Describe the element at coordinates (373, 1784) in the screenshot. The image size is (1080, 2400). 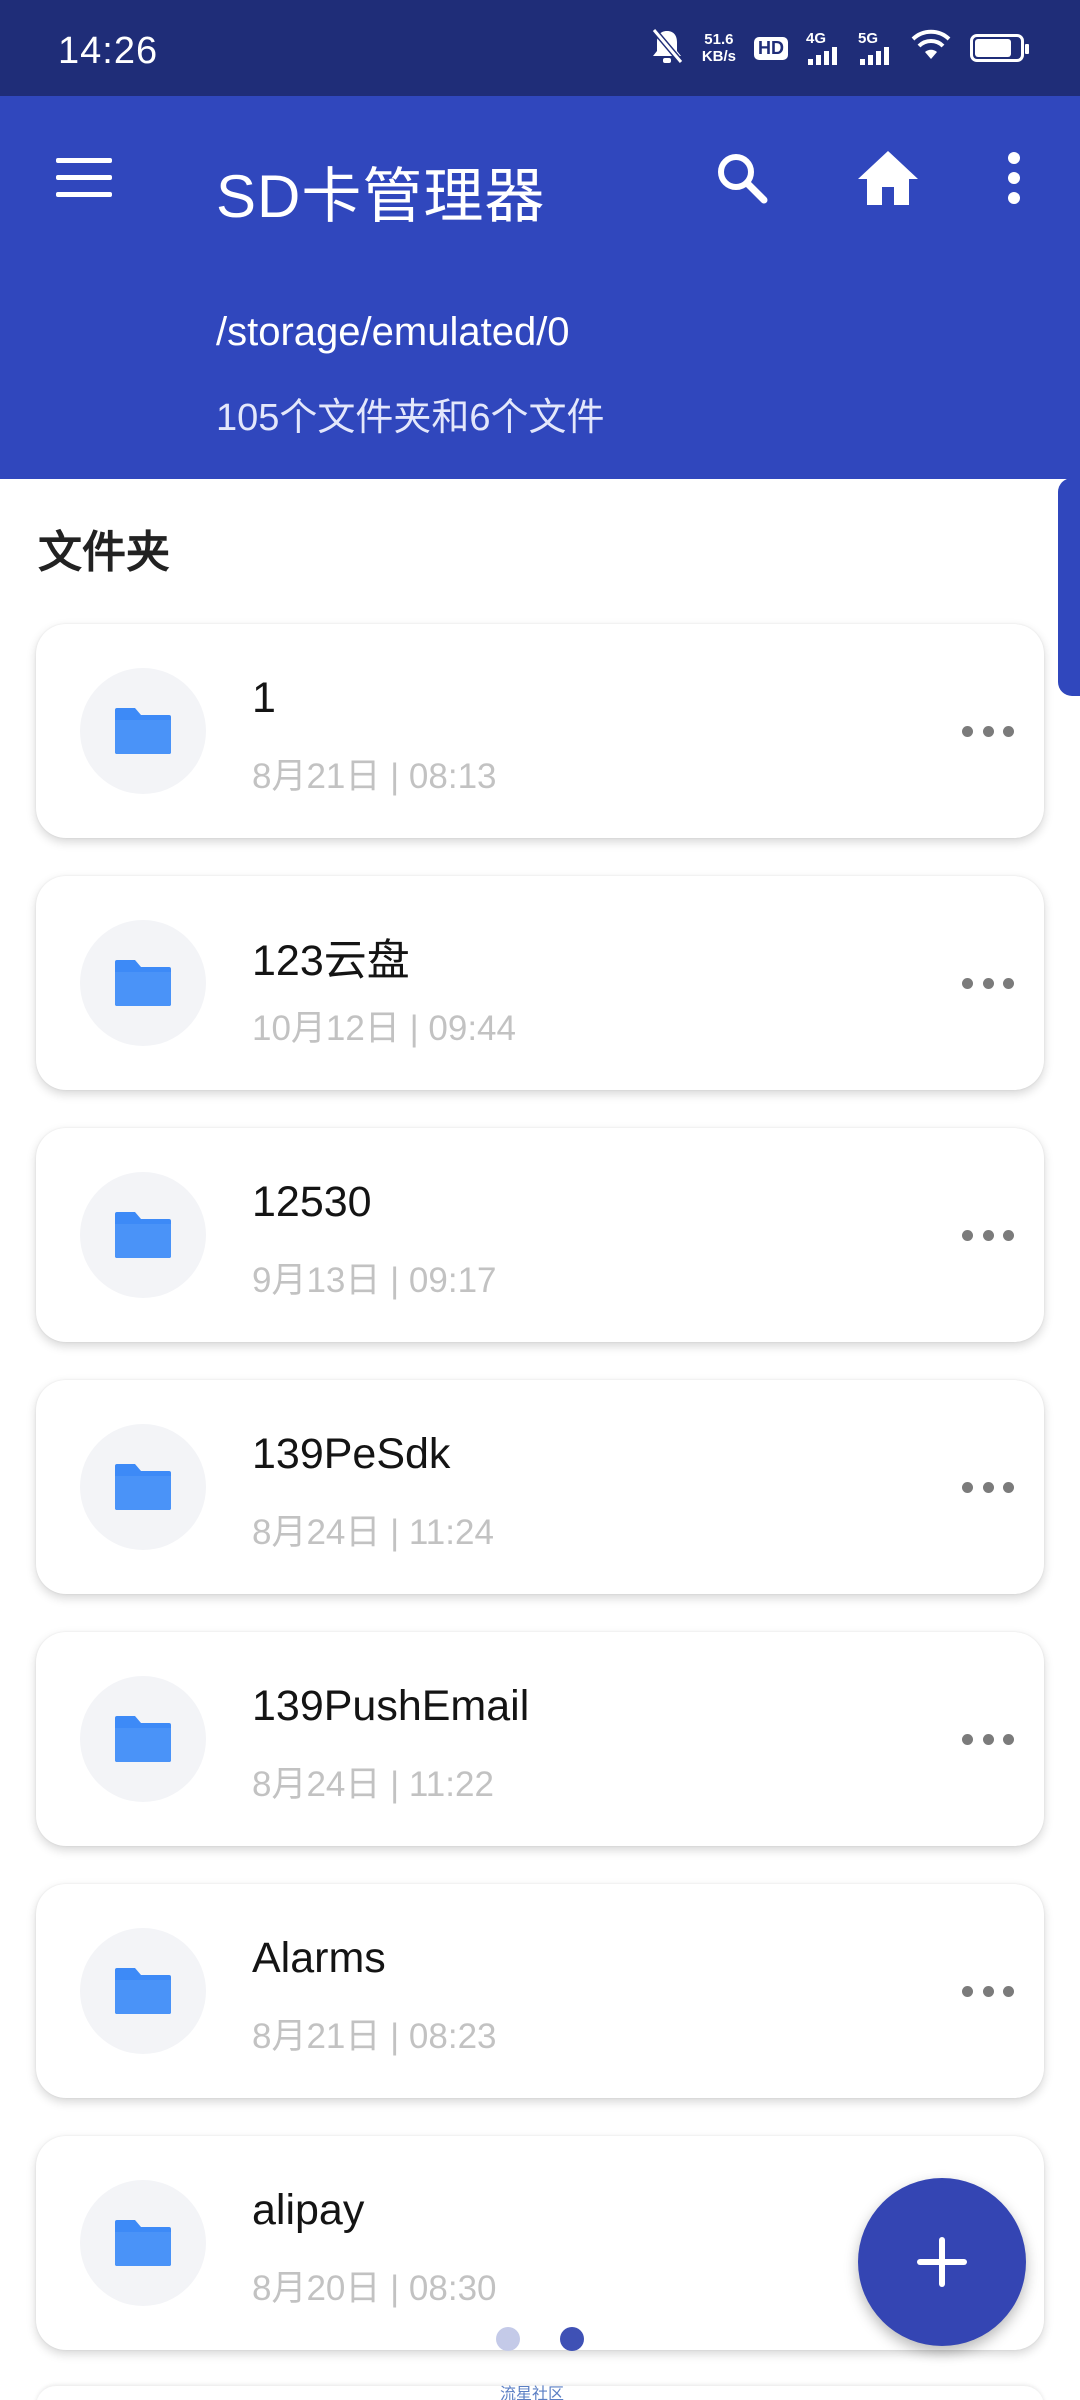
I see `folder-date: 8月24日 | 11:22` at that location.